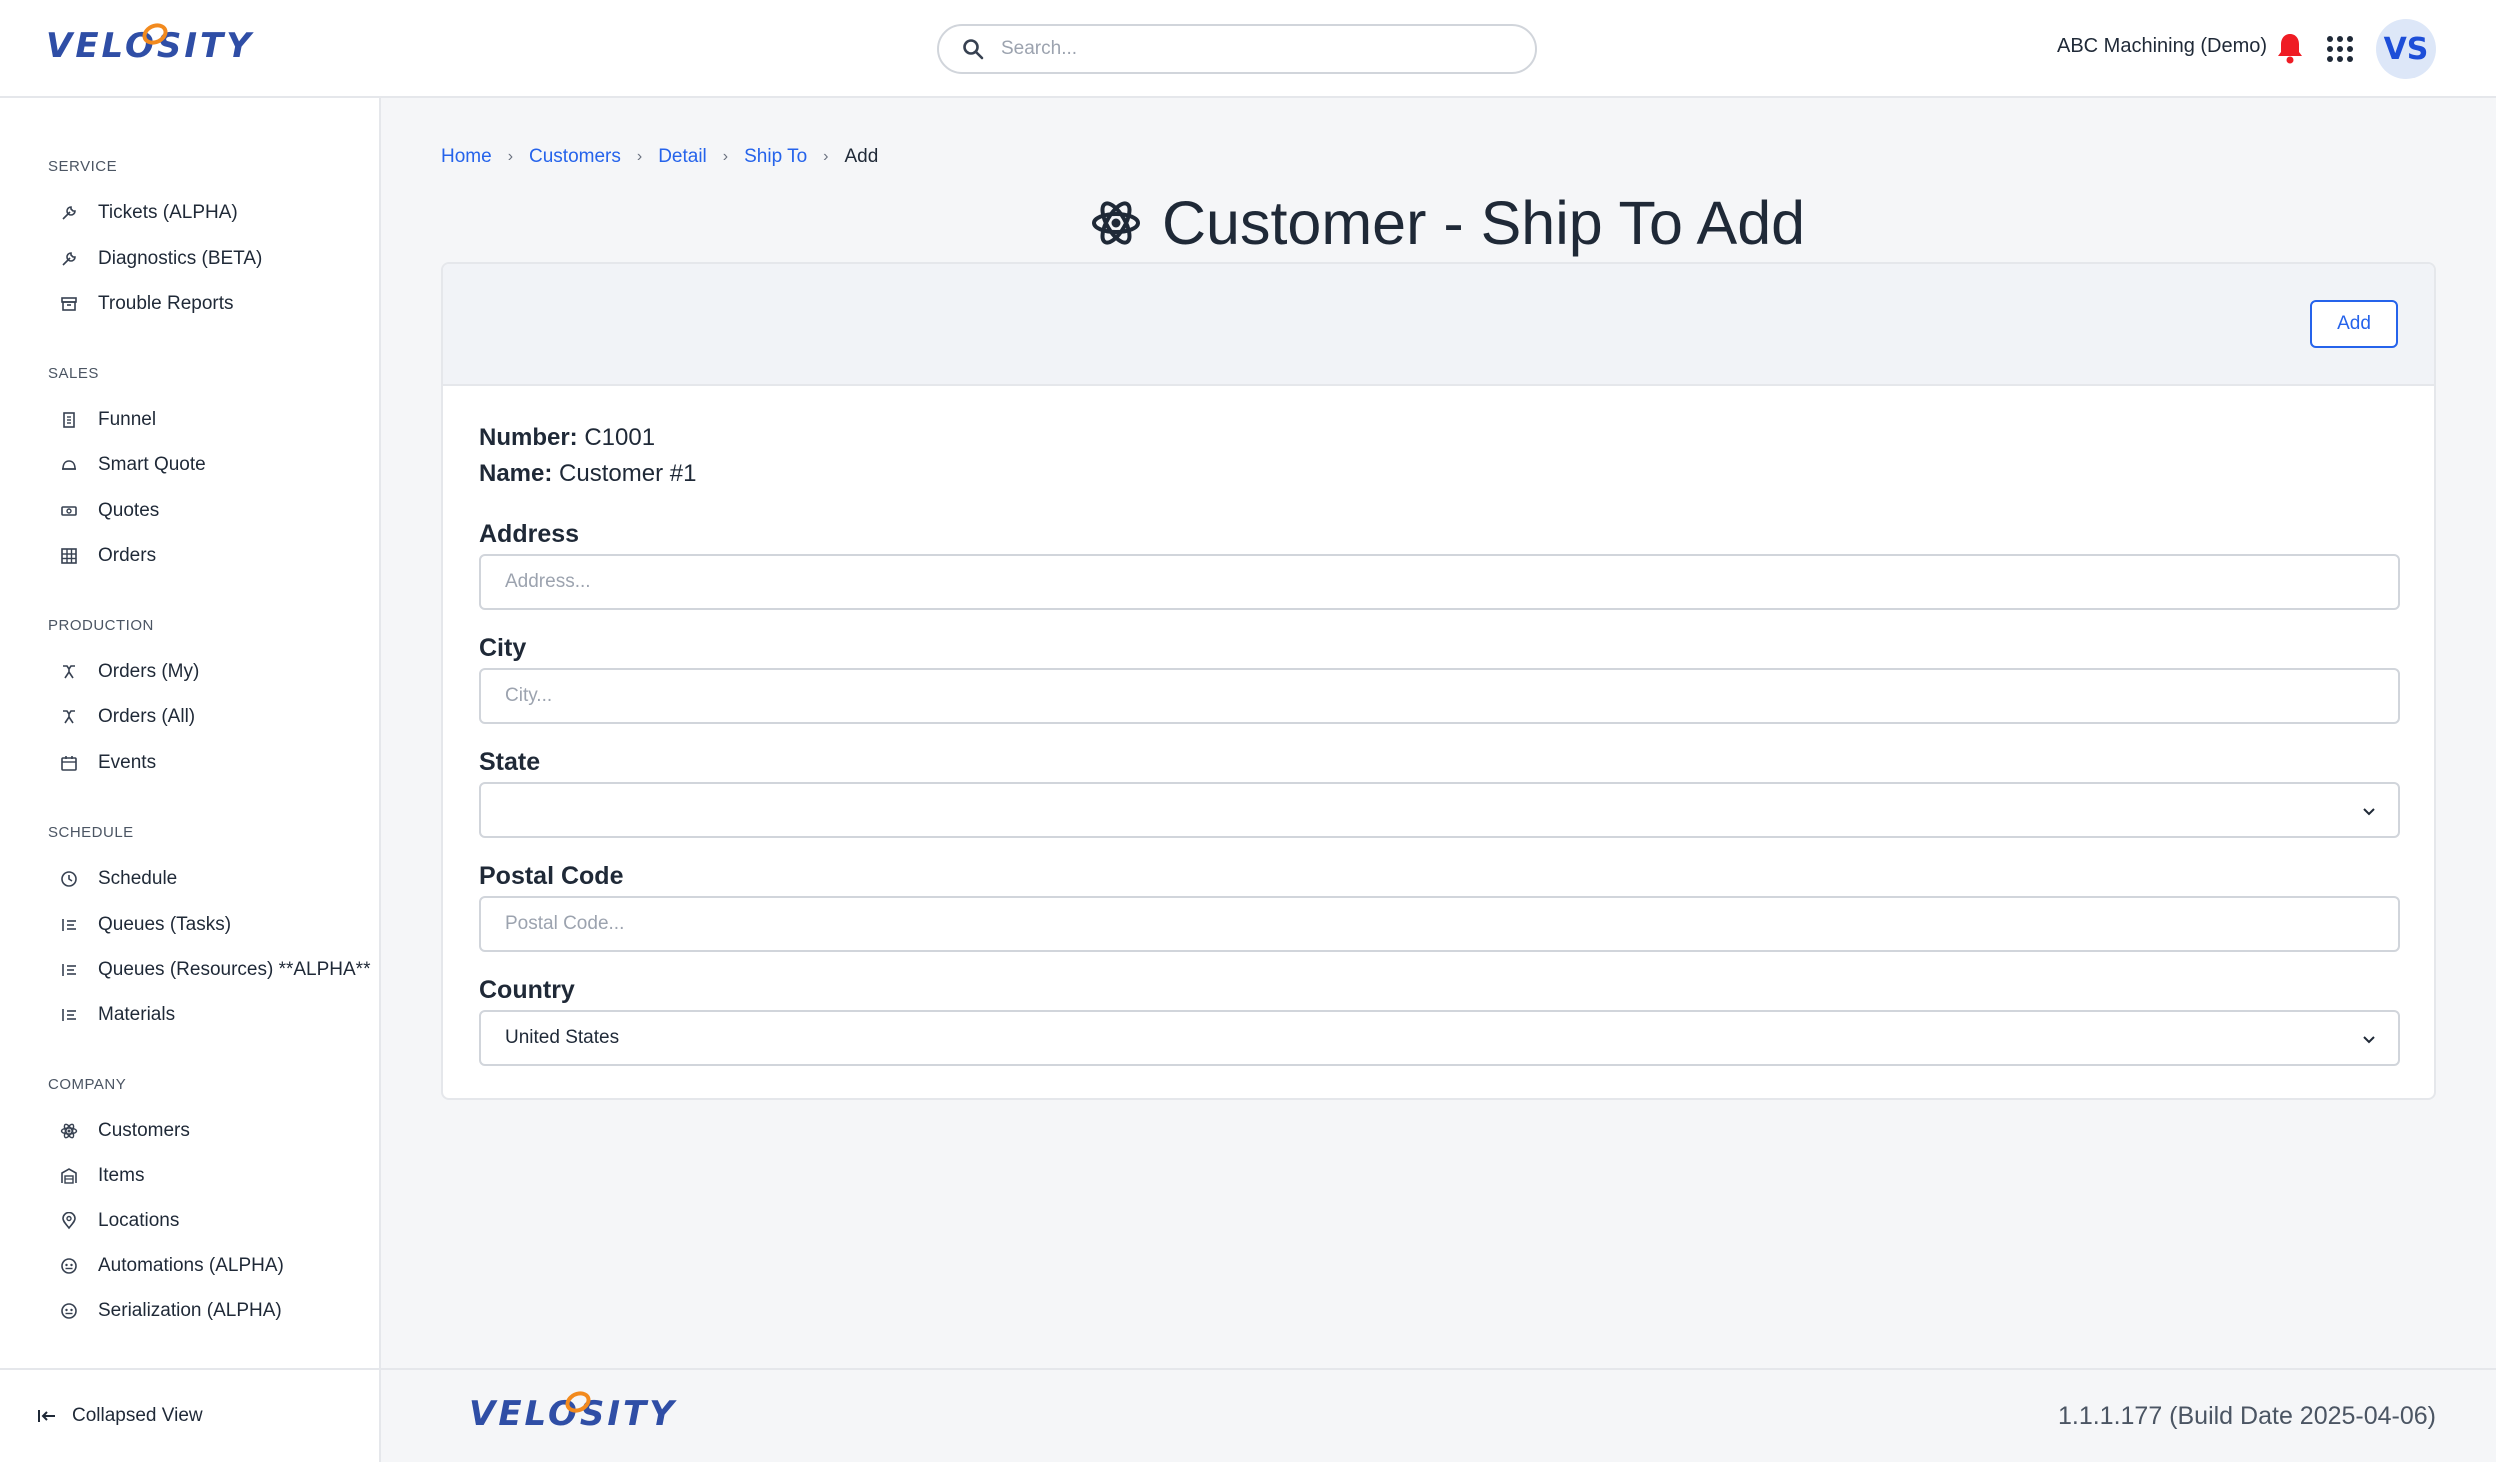 Image resolution: width=2496 pixels, height=1462 pixels. I want to click on add-button: Add, so click(2354, 324).